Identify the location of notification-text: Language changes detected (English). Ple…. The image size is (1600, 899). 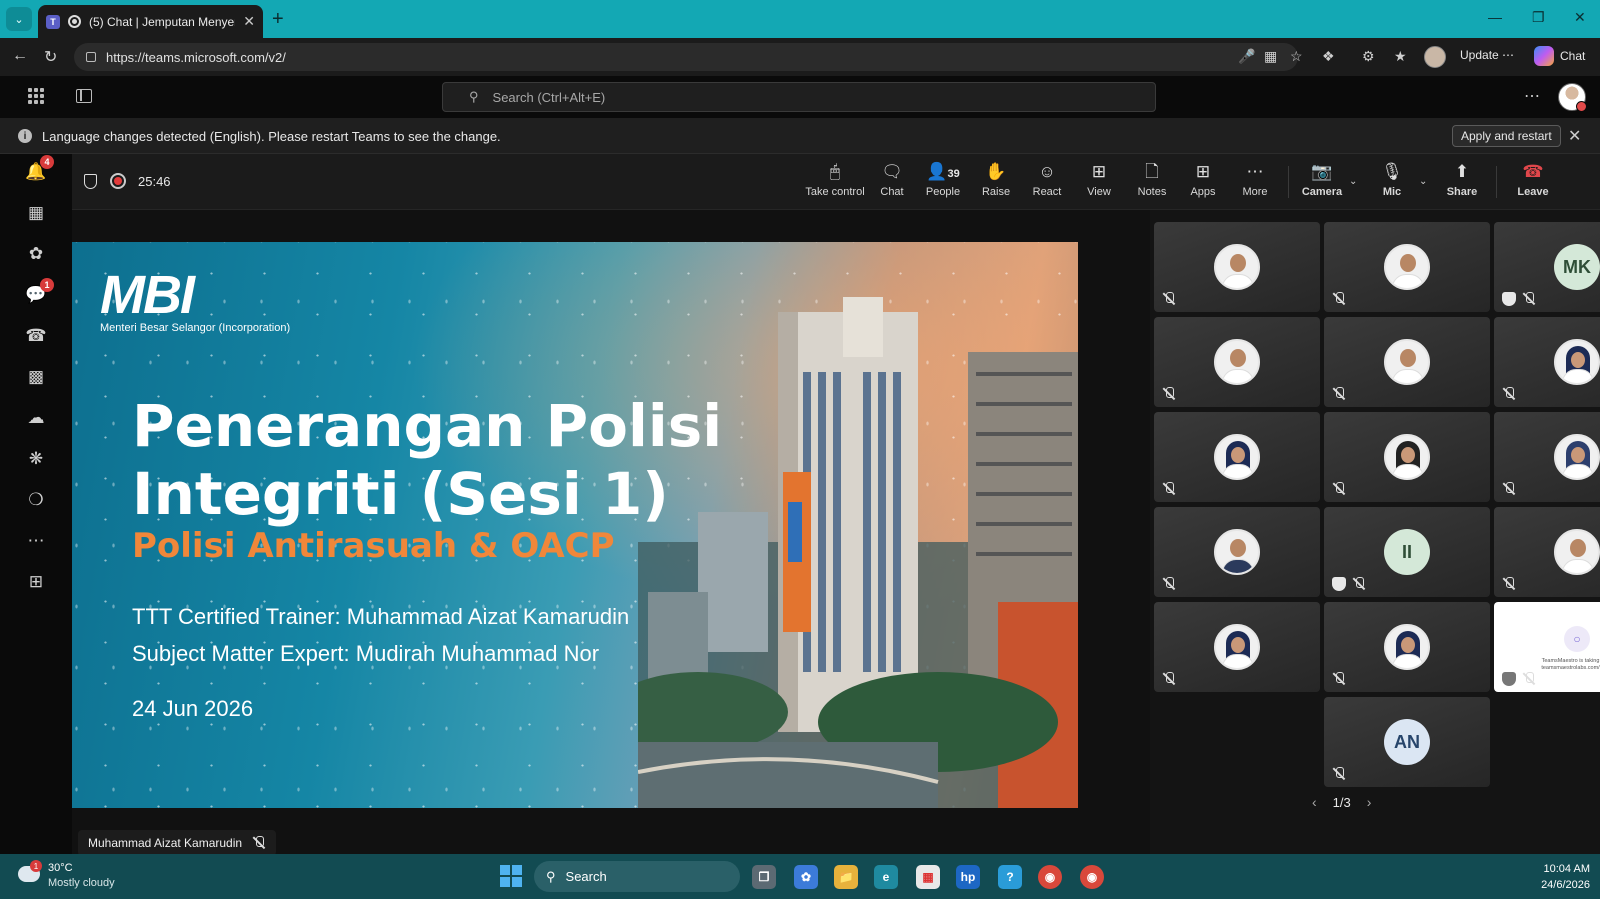
(271, 136).